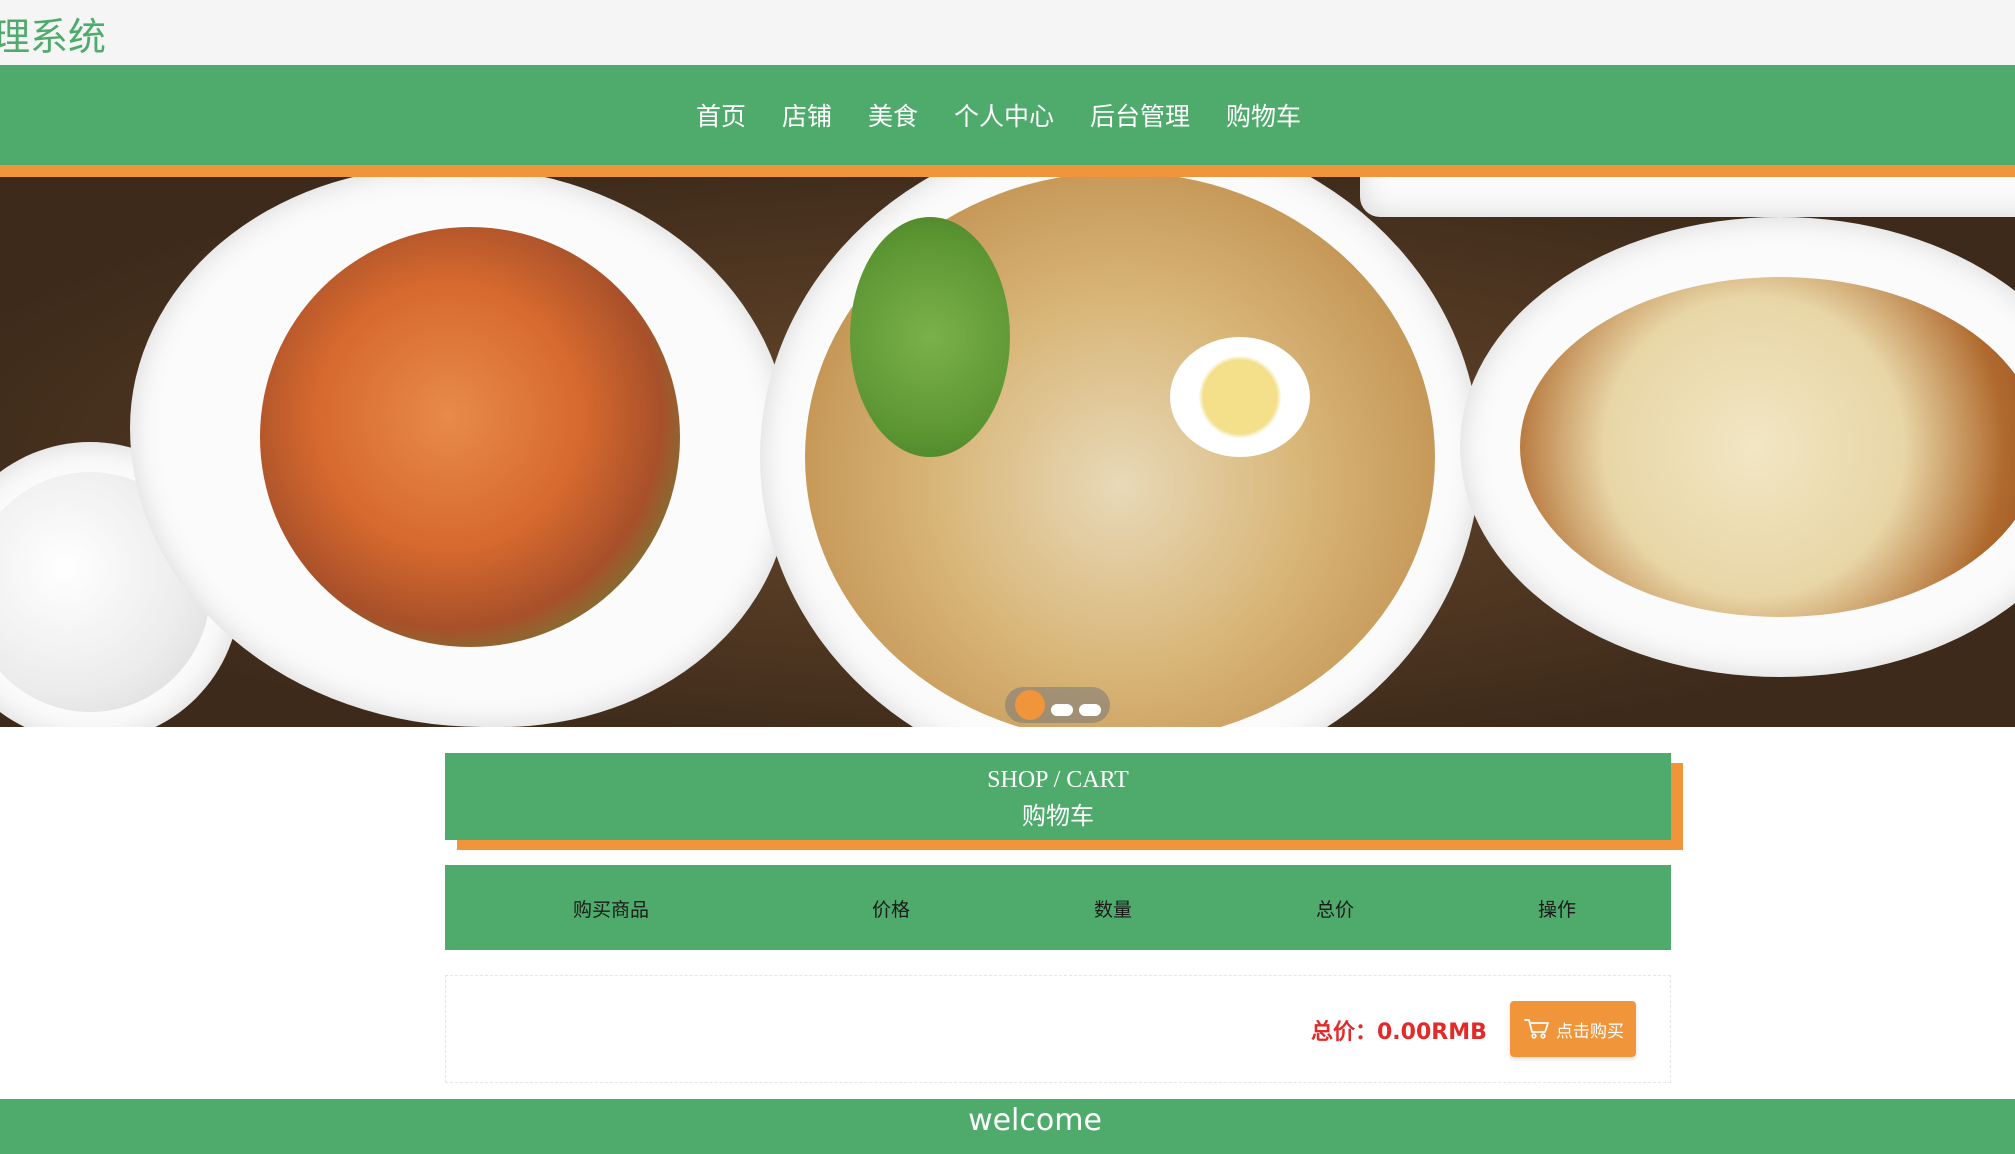 This screenshot has height=1154, width=2015. I want to click on nav-accent-stripe, so click(1007, 171).